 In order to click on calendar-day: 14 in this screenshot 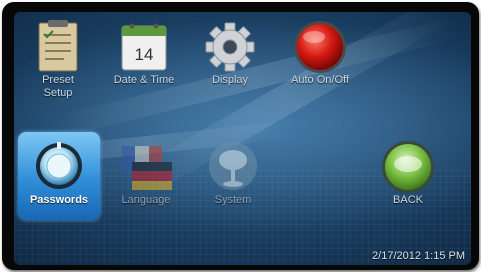, I will do `click(144, 54)`.